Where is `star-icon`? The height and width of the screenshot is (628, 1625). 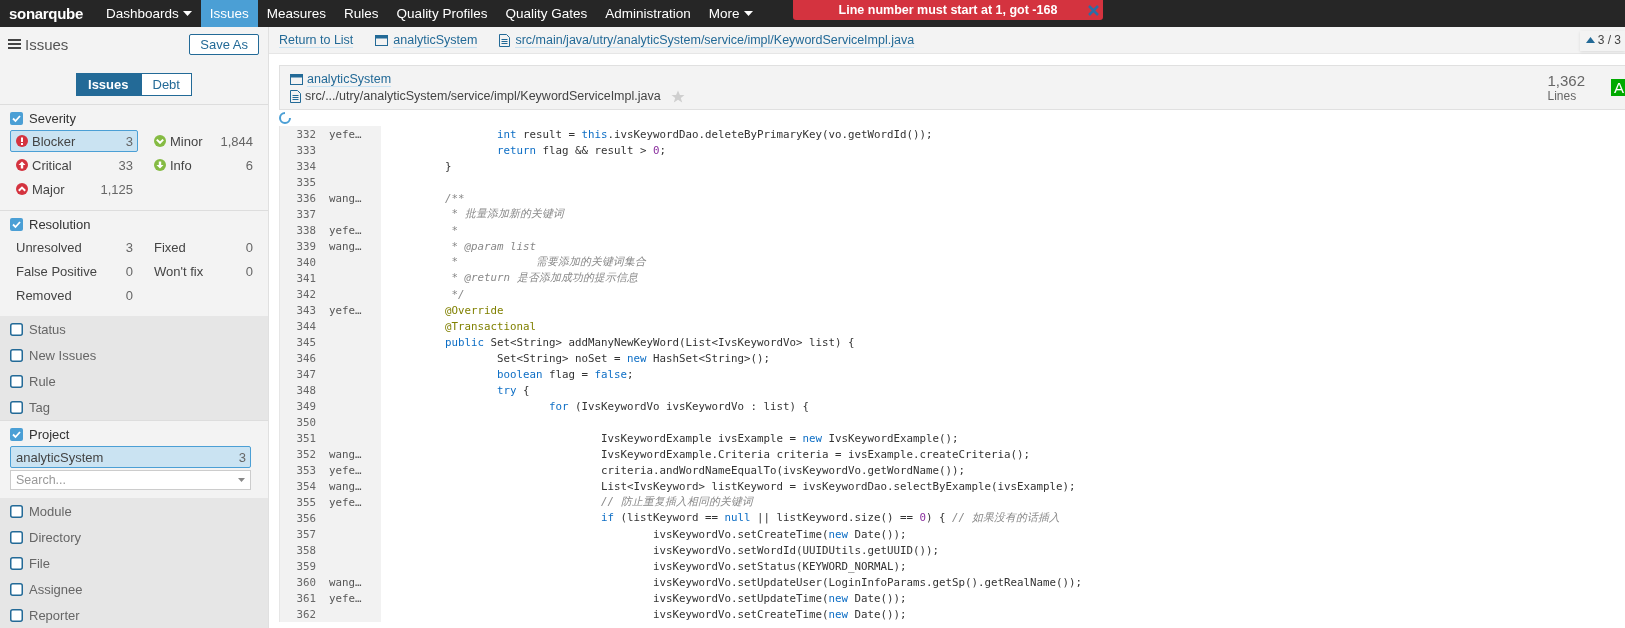
star-icon is located at coordinates (677, 96).